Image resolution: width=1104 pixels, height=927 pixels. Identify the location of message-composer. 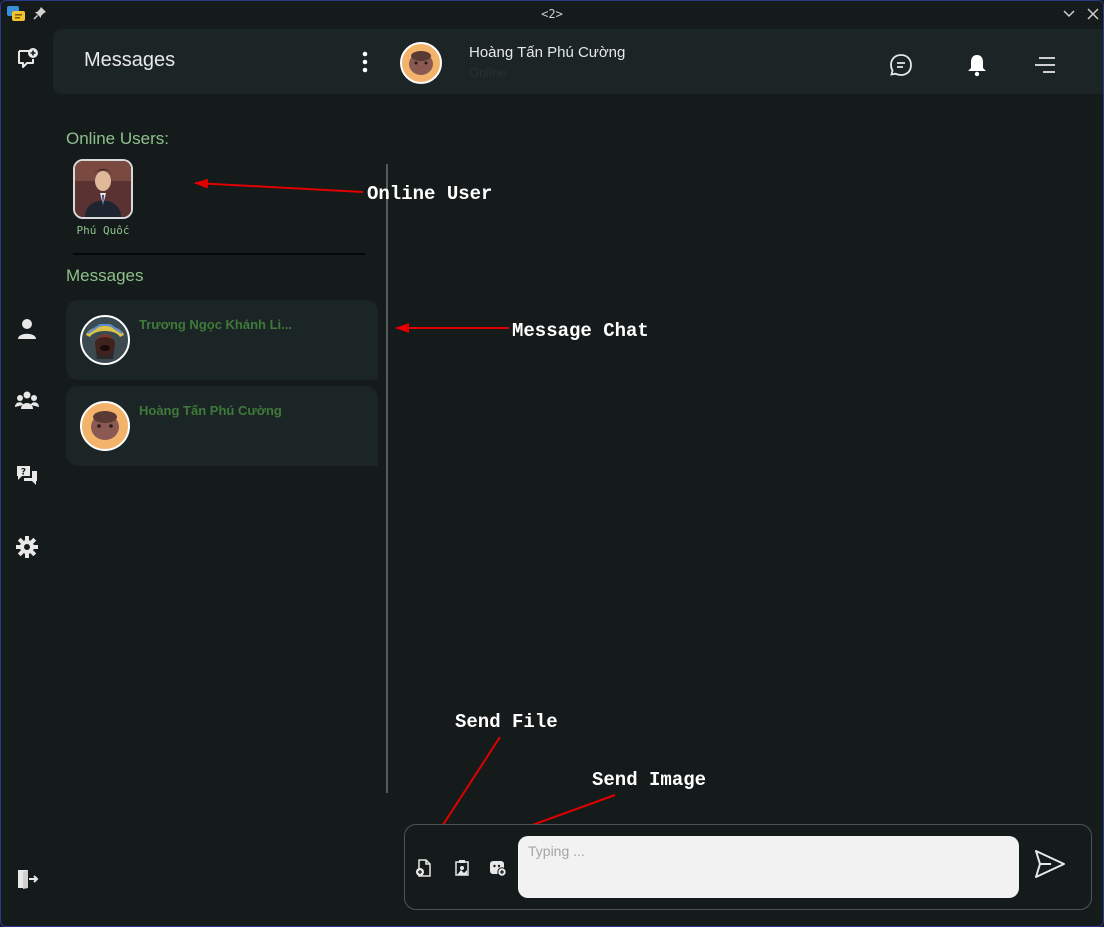
(748, 867).